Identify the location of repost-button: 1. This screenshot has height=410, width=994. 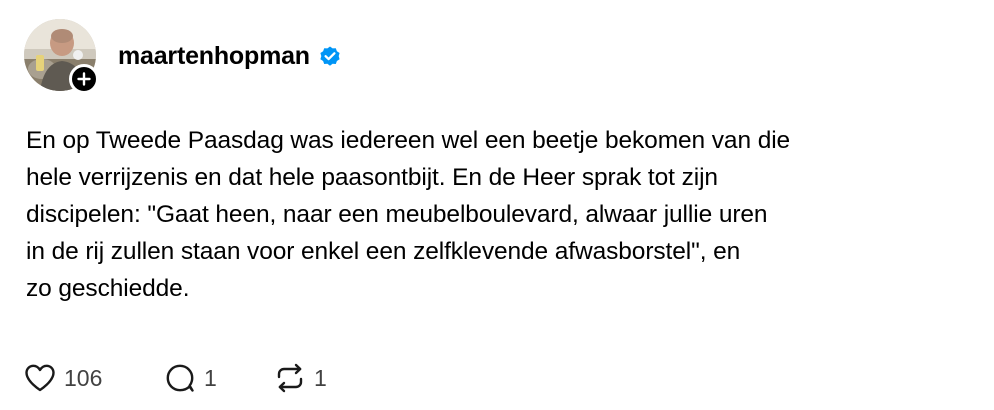
(312, 378).